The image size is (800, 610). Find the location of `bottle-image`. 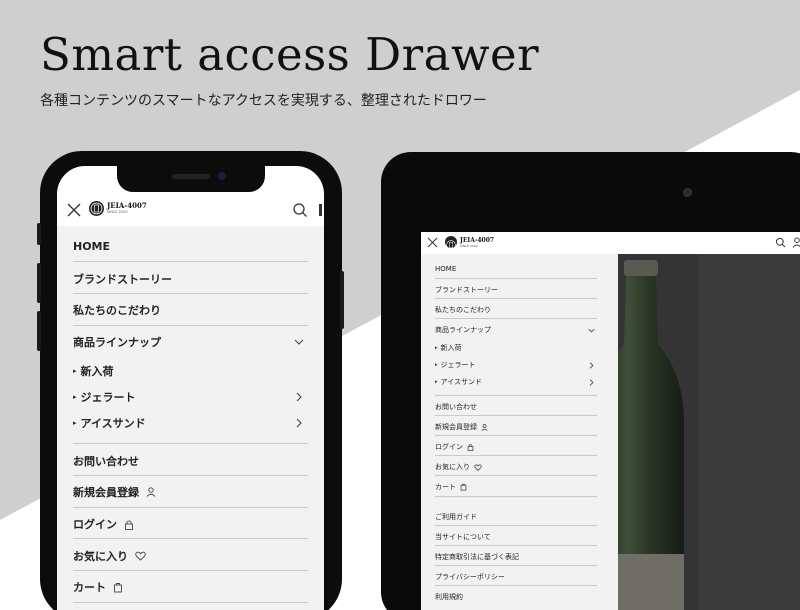

bottle-image is located at coordinates (709, 432).